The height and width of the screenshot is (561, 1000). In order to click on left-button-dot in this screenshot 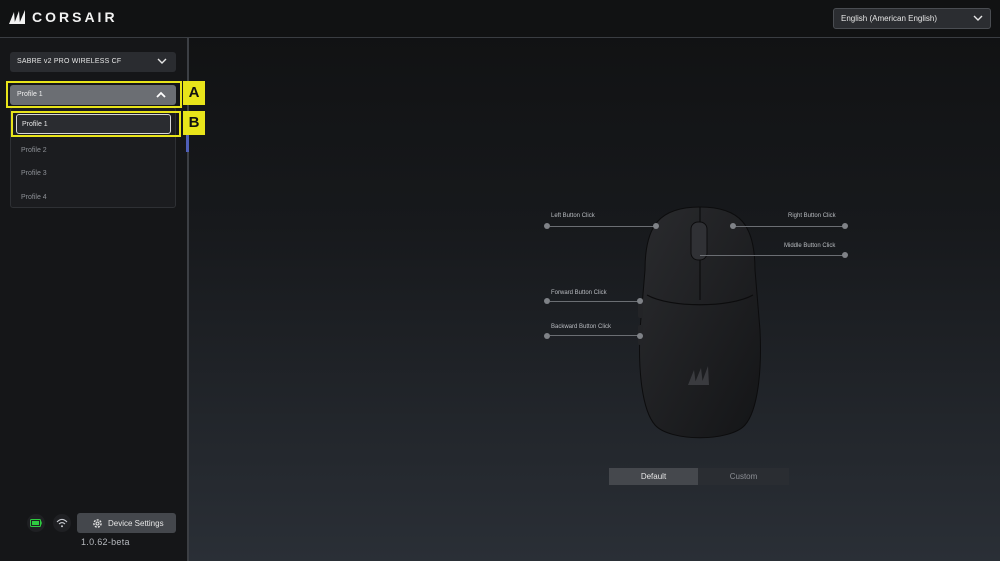, I will do `click(547, 226)`.